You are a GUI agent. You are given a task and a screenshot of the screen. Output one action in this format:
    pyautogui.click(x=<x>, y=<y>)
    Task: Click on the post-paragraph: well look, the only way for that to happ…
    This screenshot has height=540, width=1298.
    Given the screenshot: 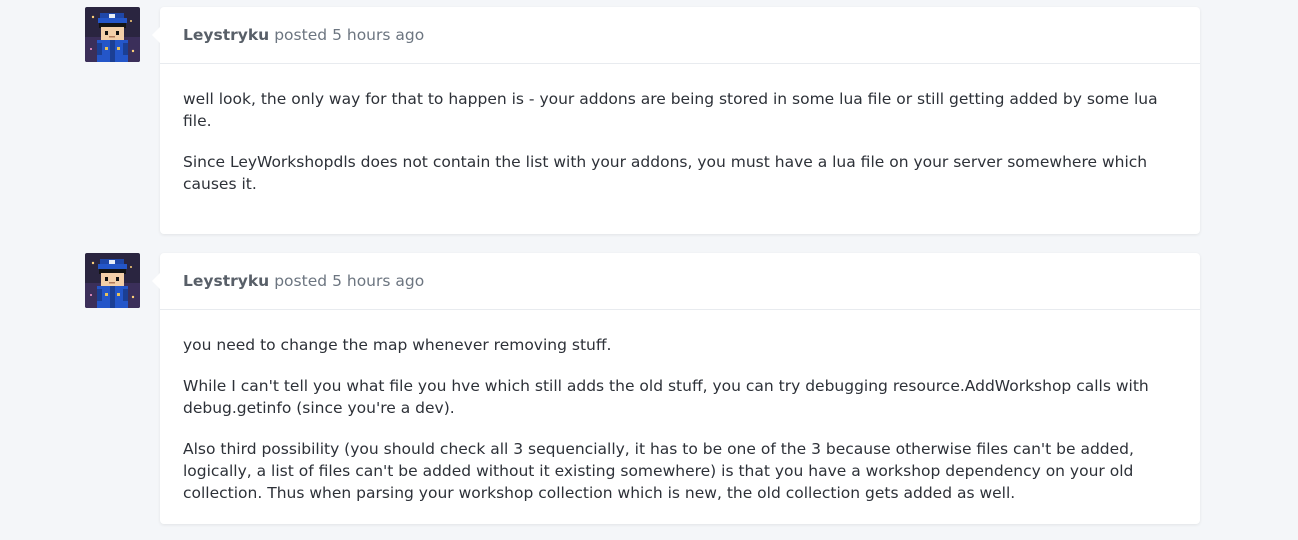 What is the action you would take?
    pyautogui.click(x=670, y=110)
    